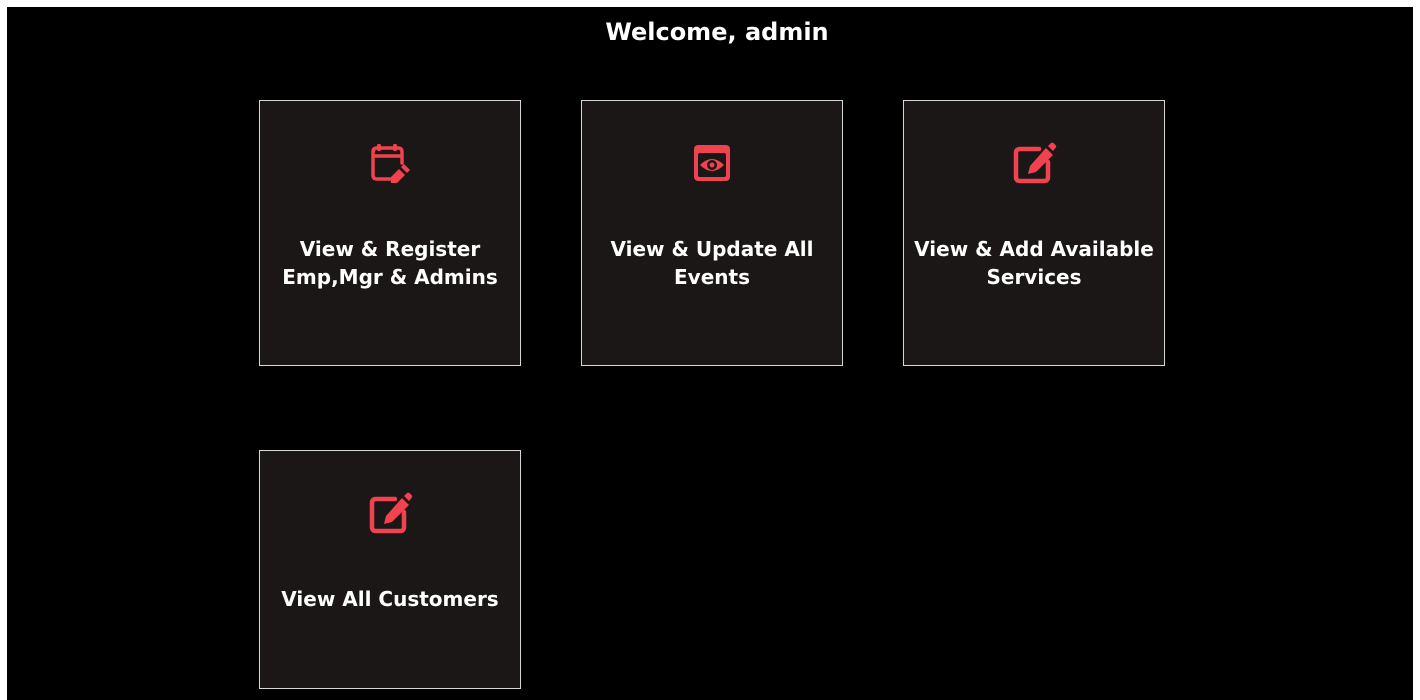 This screenshot has width=1420, height=700. What do you see at coordinates (712, 163) in the screenshot?
I see `window-eye-icon` at bounding box center [712, 163].